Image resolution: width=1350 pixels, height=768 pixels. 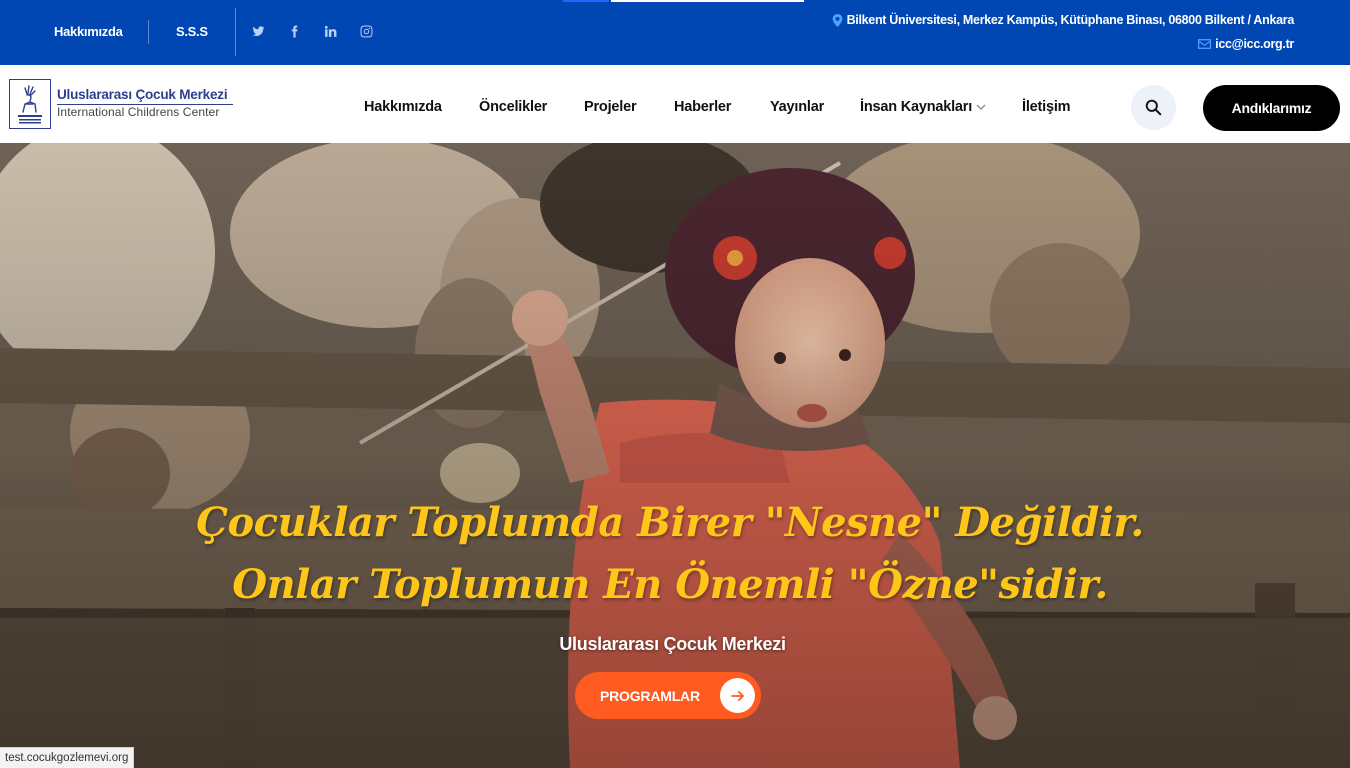 I want to click on deer-logo-icon, so click(x=30, y=104).